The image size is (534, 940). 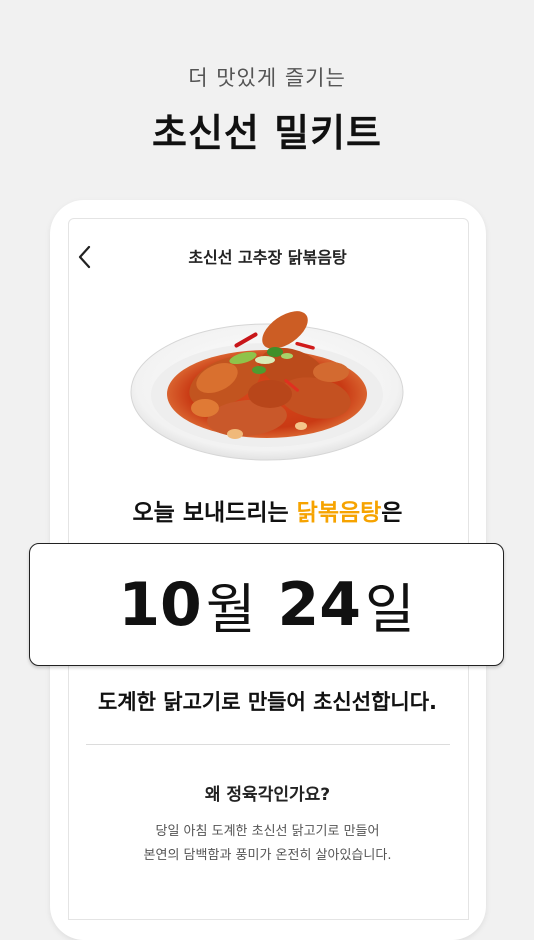 What do you see at coordinates (267, 133) in the screenshot?
I see `intro-headline: 초신선 밀키트` at bounding box center [267, 133].